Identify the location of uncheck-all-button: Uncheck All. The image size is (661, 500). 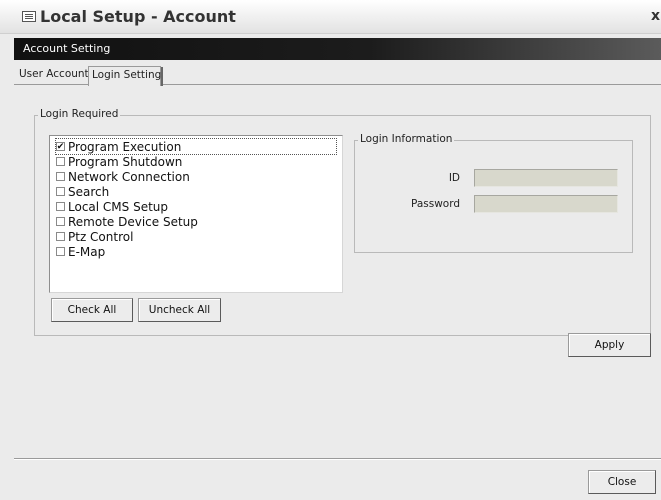
(179, 310).